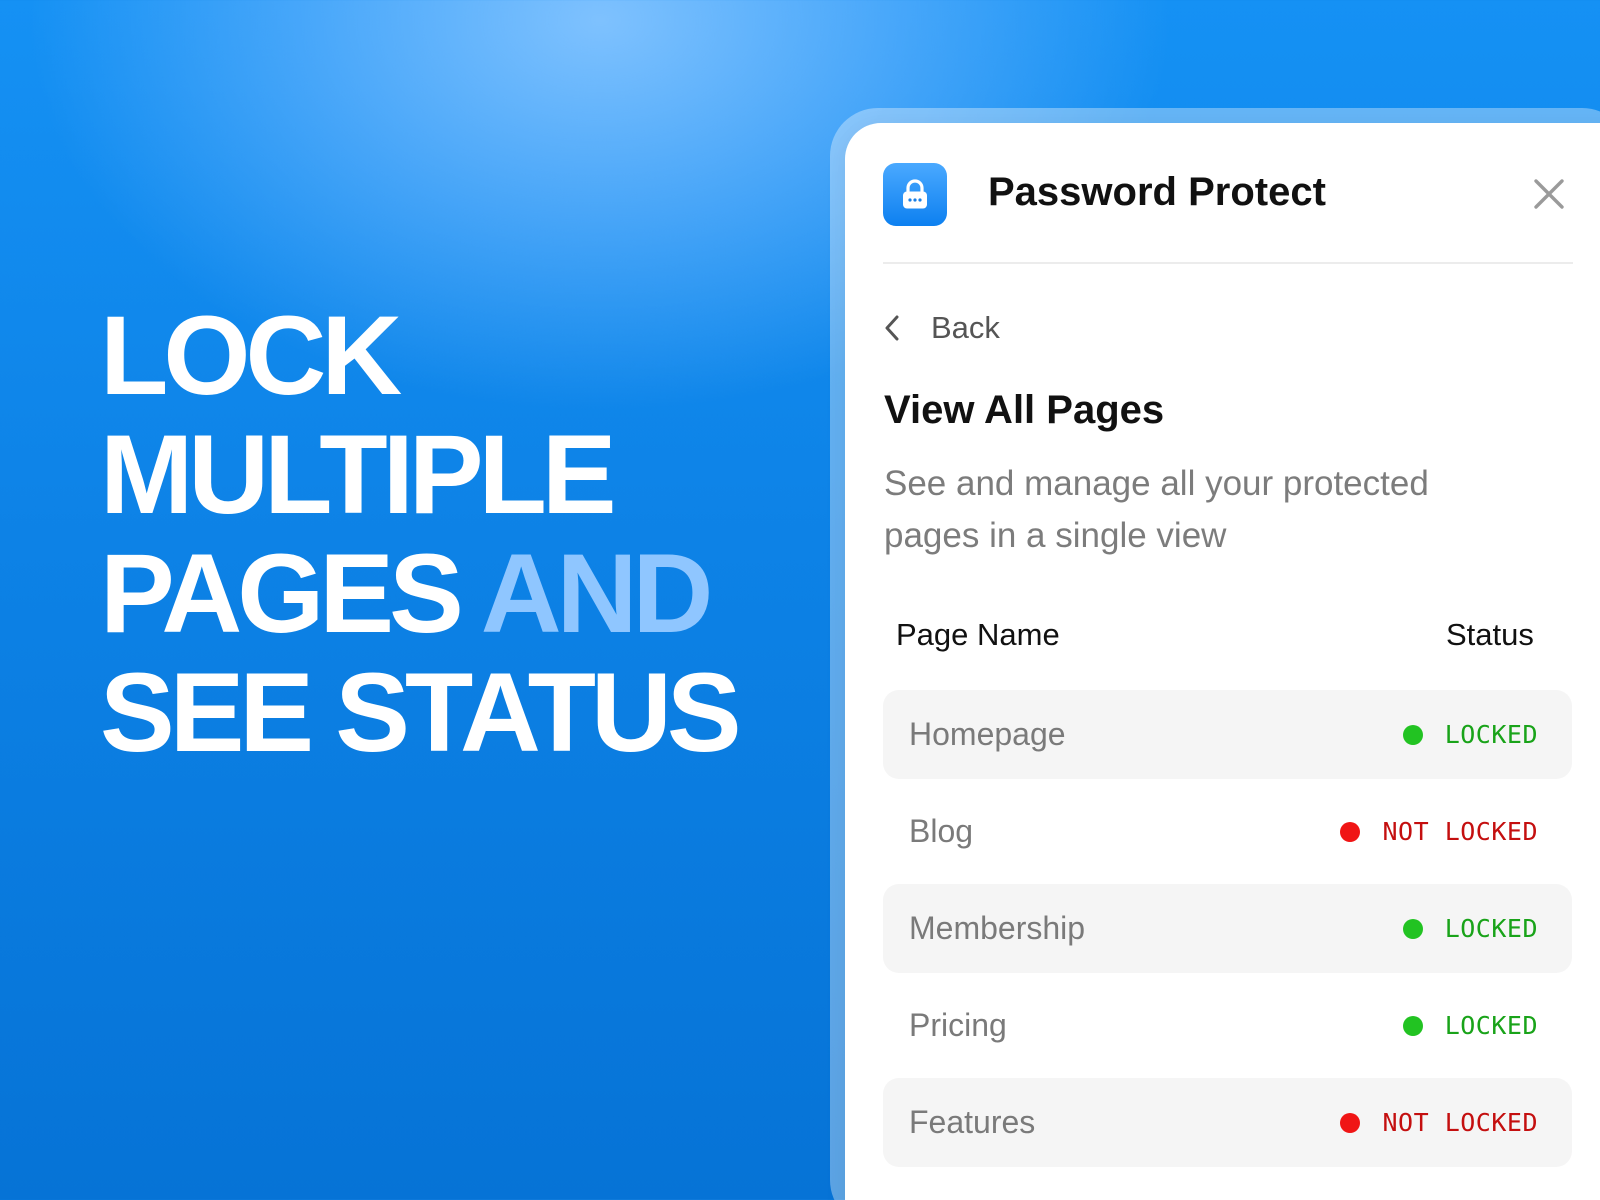  Describe the element at coordinates (978, 634) in the screenshot. I see `column-header-page-name: Page Name` at that location.